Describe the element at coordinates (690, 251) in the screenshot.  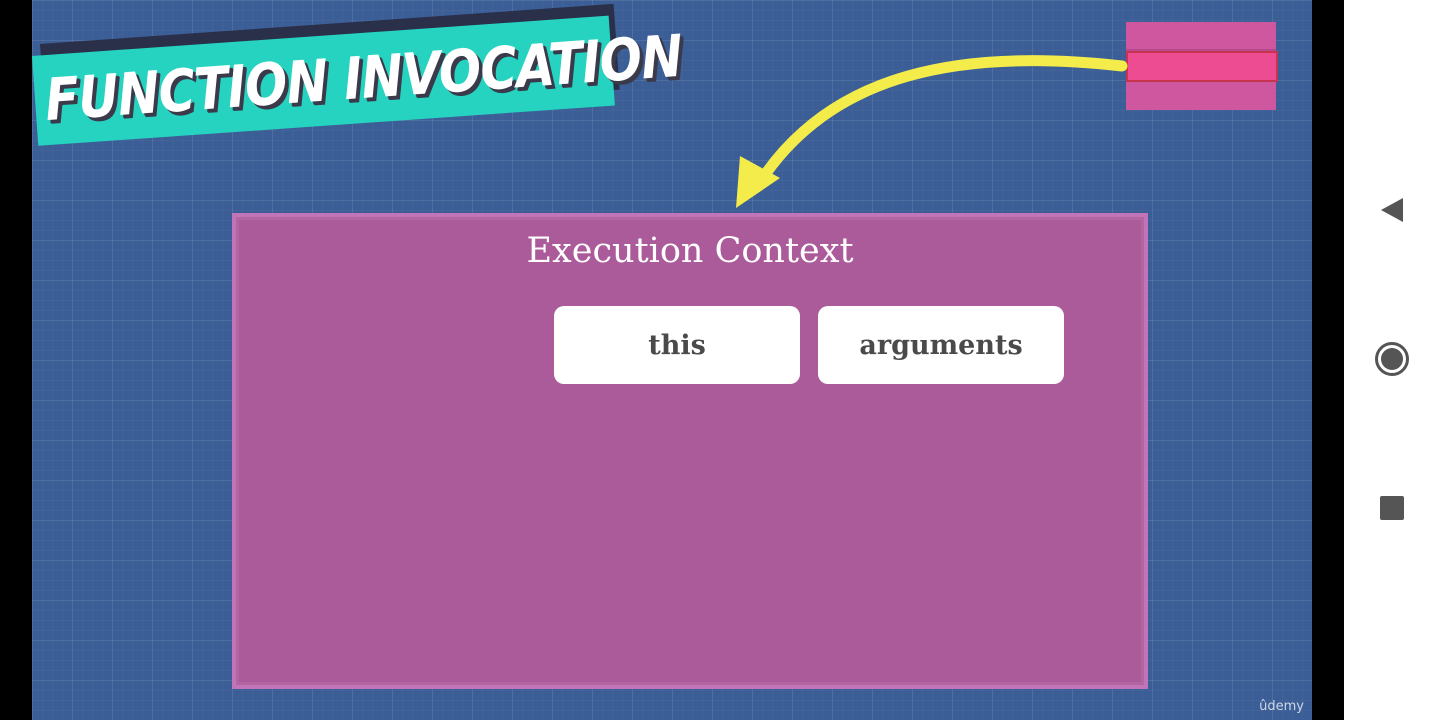
I see `panel-title: Execution Context` at that location.